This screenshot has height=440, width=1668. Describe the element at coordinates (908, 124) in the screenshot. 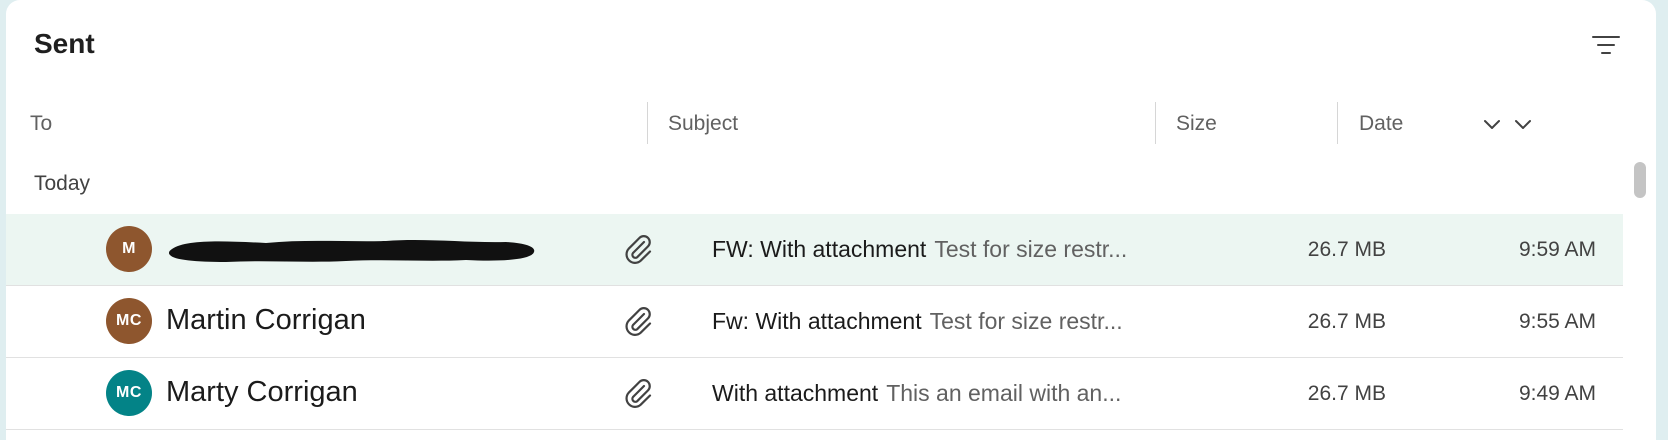

I see `column-header-subject: Subject` at that location.